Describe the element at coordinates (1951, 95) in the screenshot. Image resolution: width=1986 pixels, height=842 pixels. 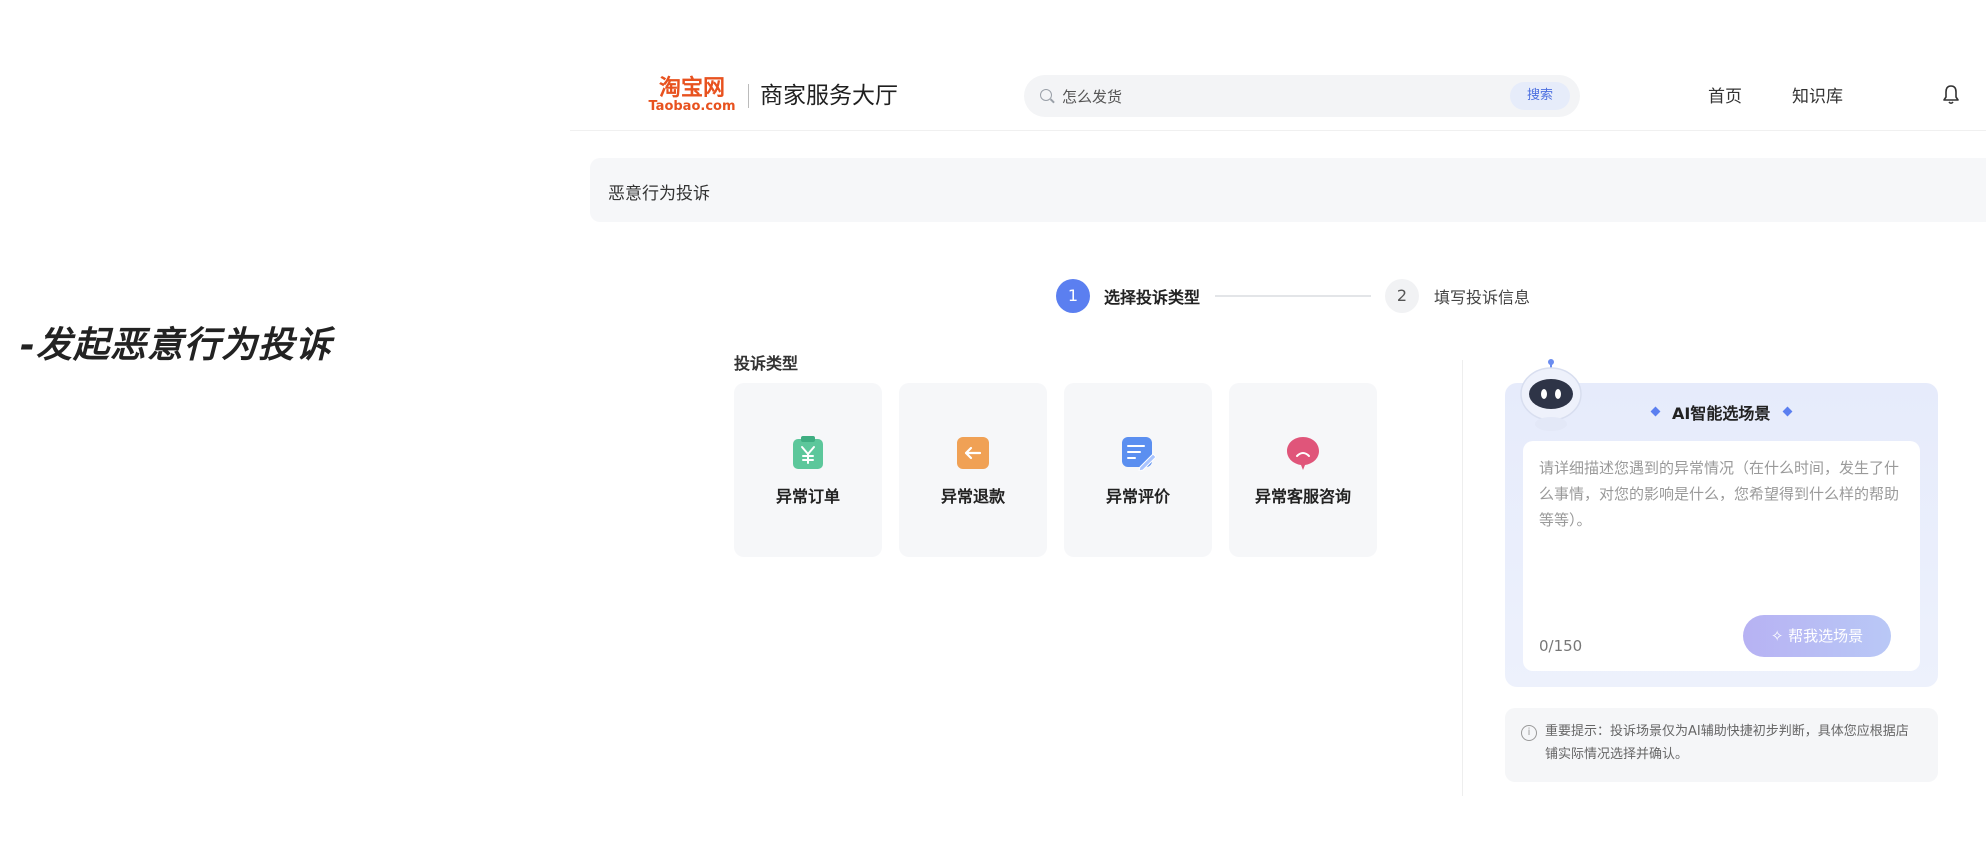
I see `bell-icon` at that location.